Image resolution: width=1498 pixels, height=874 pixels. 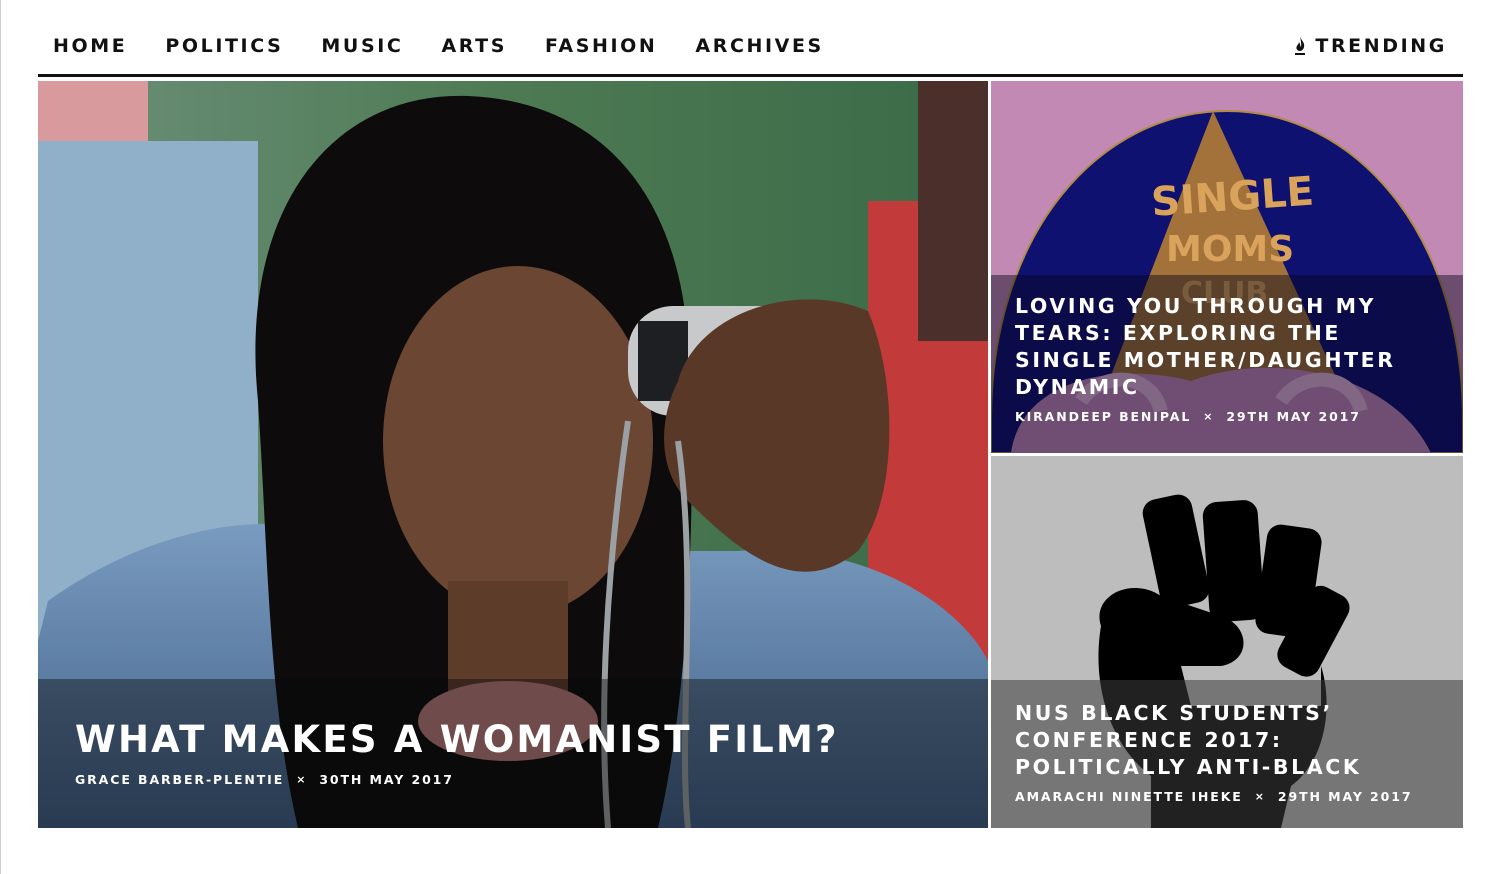 What do you see at coordinates (513, 740) in the screenshot?
I see `feature-title: WHAT MAKES A WOMANIST FILM?` at bounding box center [513, 740].